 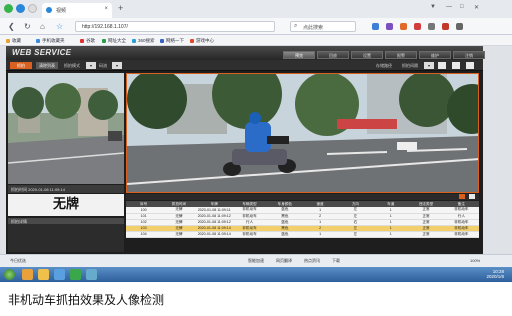 I want to click on star-icon: ☆, so click(x=59, y=26).